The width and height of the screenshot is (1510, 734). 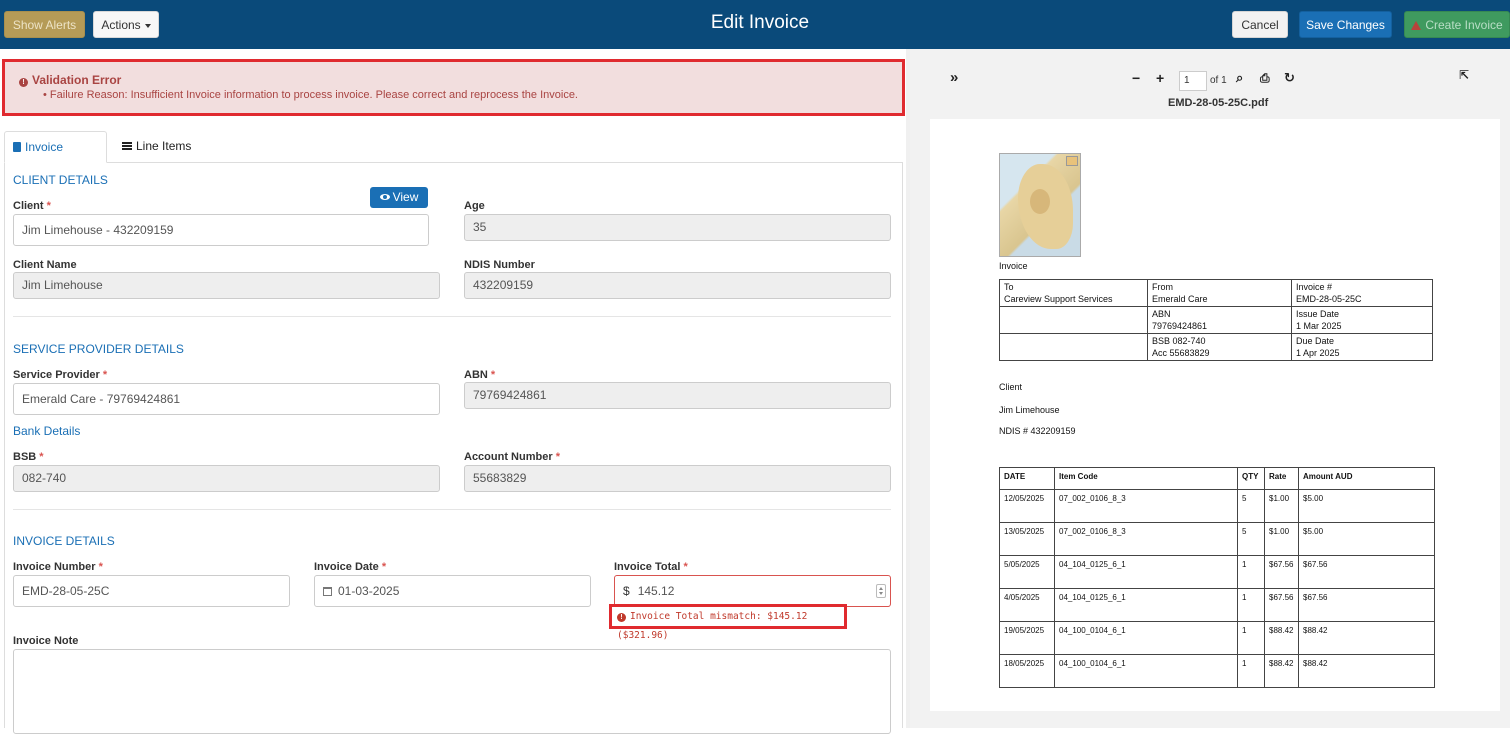 I want to click on zoom-in-icon: +, so click(x=1160, y=78).